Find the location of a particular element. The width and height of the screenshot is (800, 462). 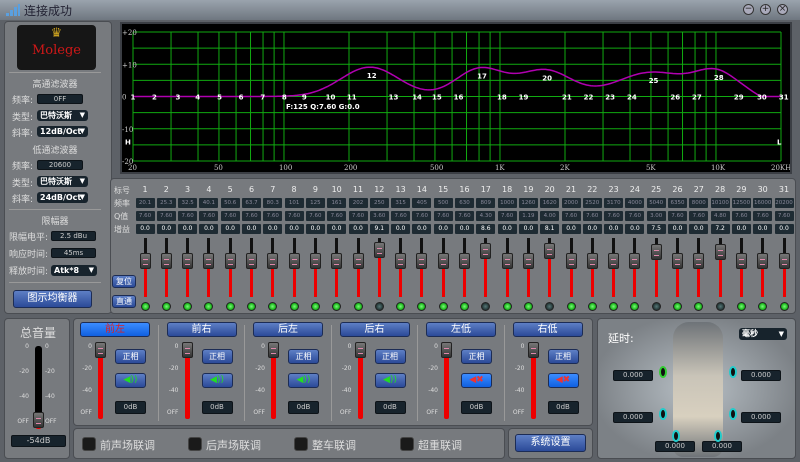

eq-band-freq: 405 is located at coordinates (422, 203).